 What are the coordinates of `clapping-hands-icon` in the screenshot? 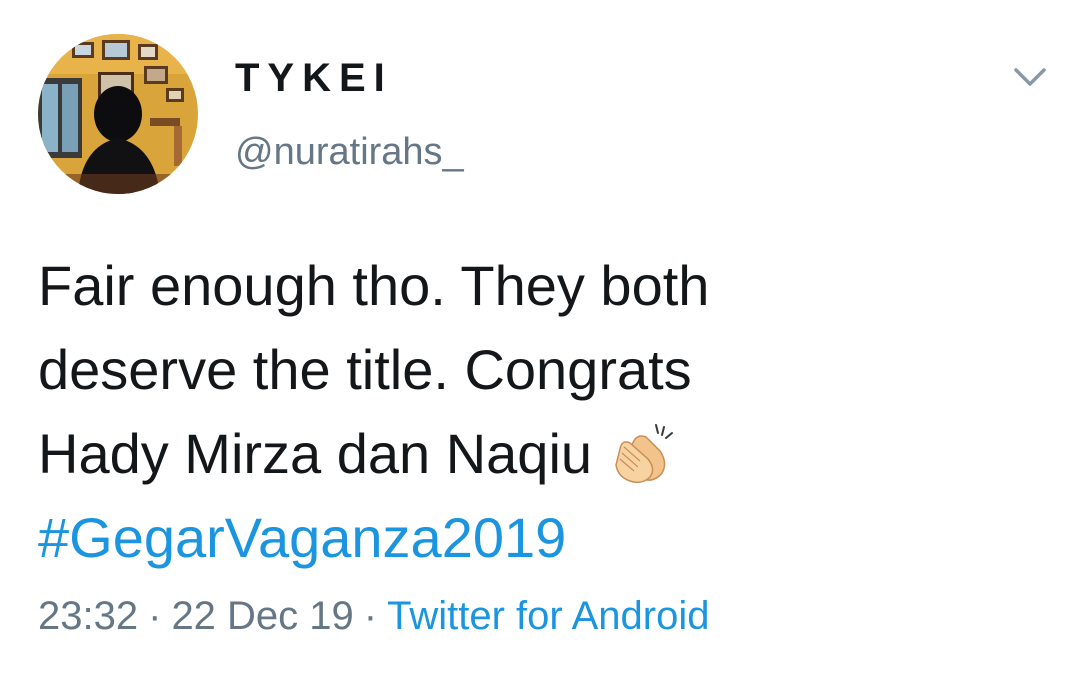 It's located at (645, 452).